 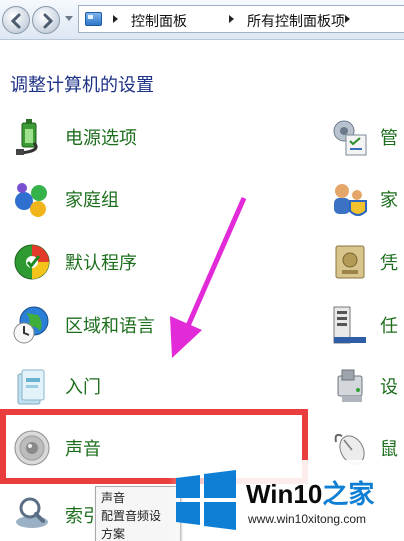 I want to click on region-language-icon, so click(x=31, y=325).